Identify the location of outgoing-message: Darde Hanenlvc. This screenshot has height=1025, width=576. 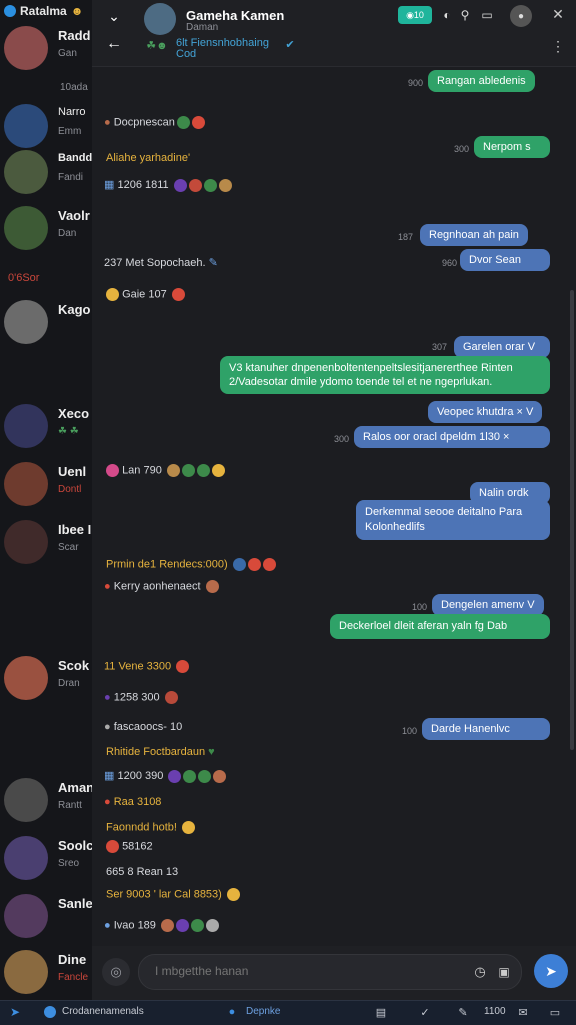
(486, 729).